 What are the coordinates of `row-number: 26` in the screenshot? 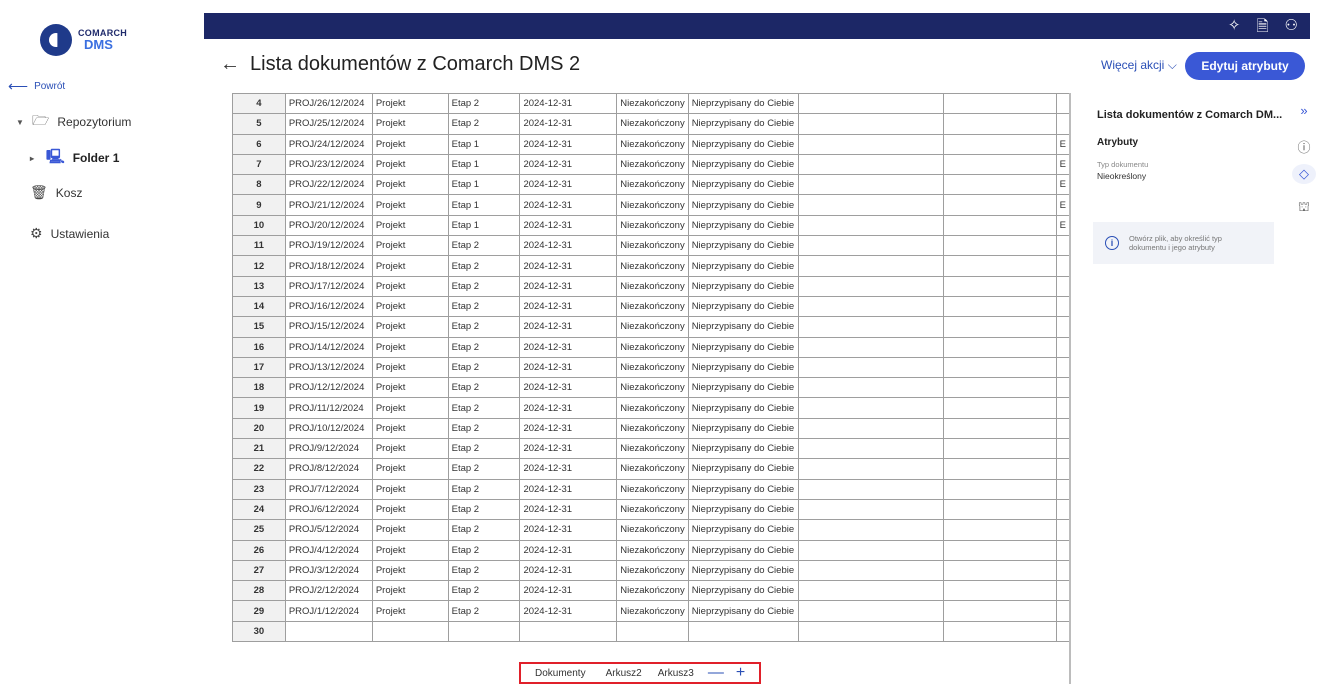 It's located at (259, 550).